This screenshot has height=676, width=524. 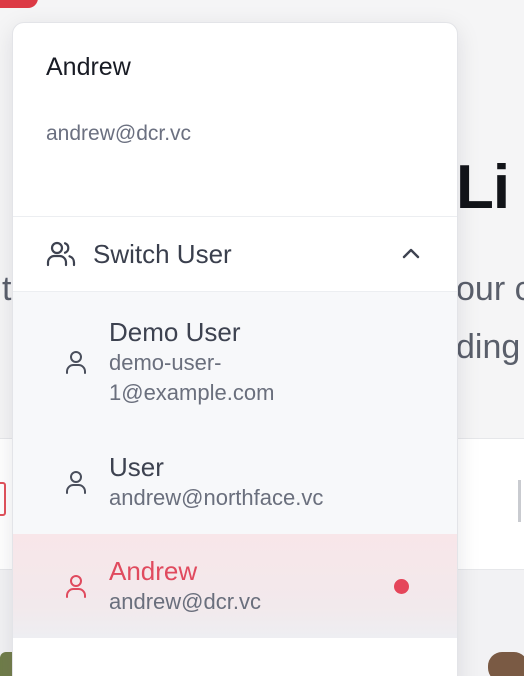 What do you see at coordinates (506, 664) in the screenshot?
I see `gallery-thumbnail` at bounding box center [506, 664].